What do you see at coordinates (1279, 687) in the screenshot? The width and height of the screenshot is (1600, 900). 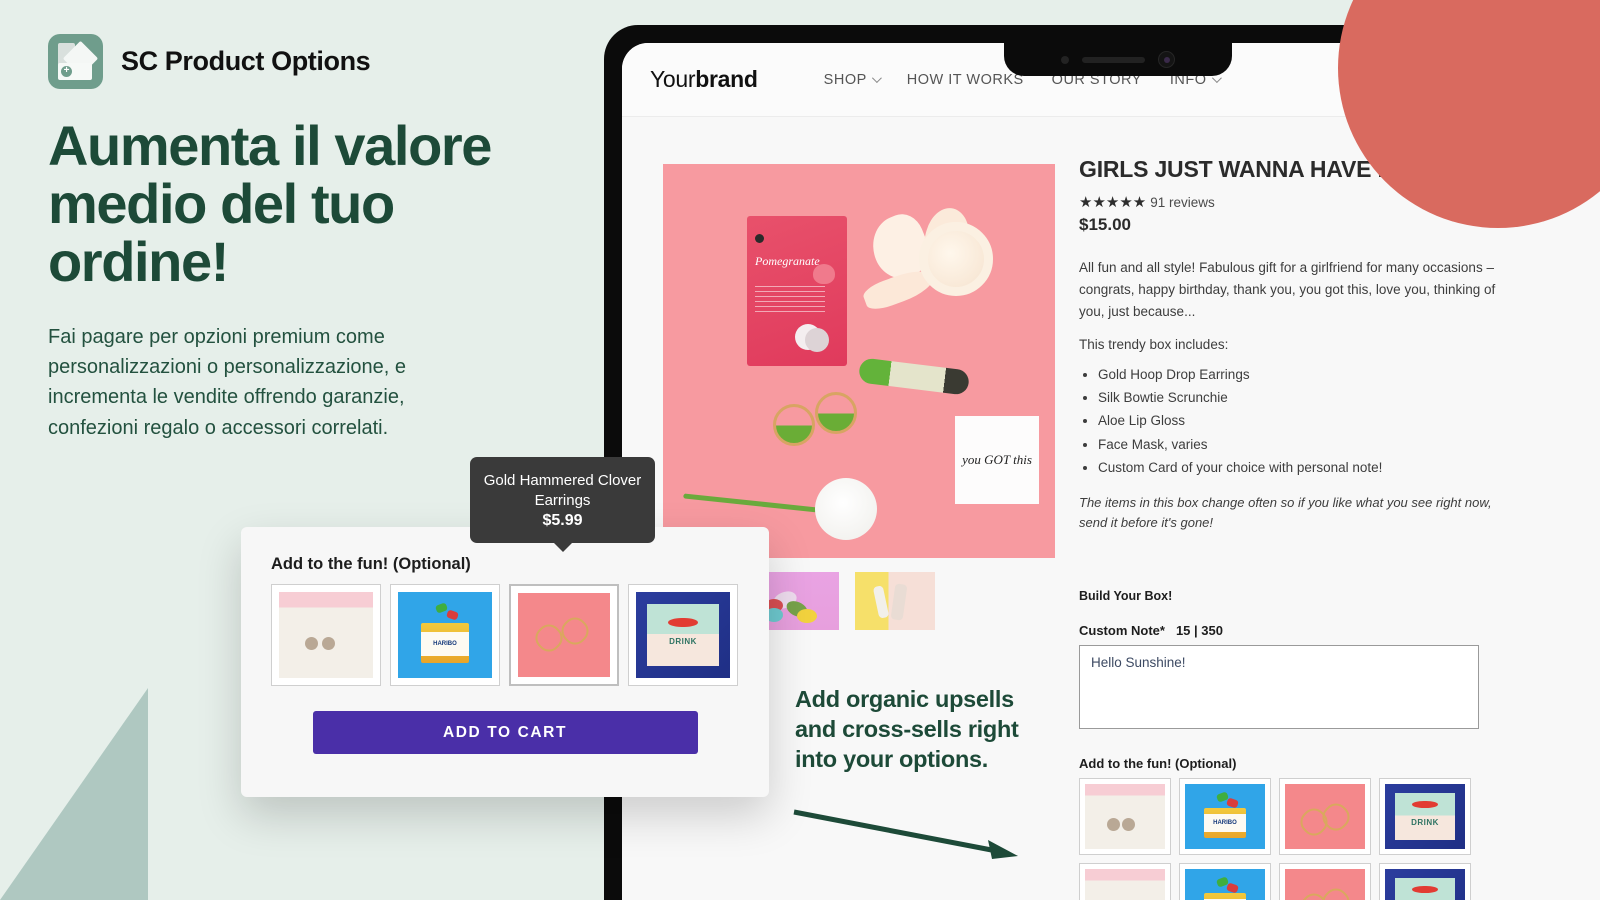 I see `custom-note-input` at bounding box center [1279, 687].